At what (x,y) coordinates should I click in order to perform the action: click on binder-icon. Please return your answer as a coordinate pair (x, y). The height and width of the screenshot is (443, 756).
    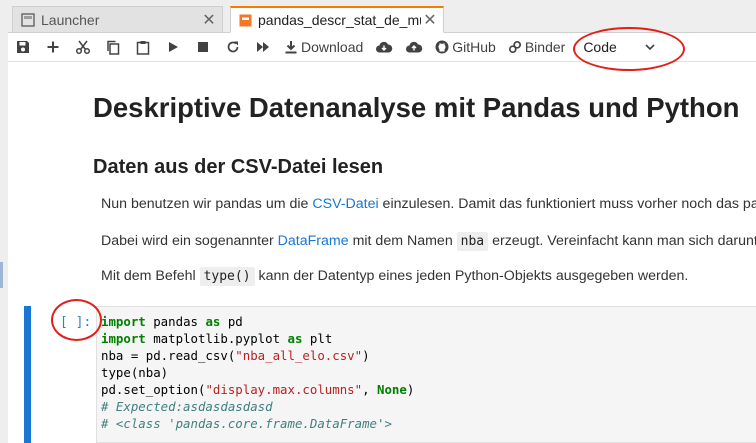
    Looking at the image, I should click on (514, 47).